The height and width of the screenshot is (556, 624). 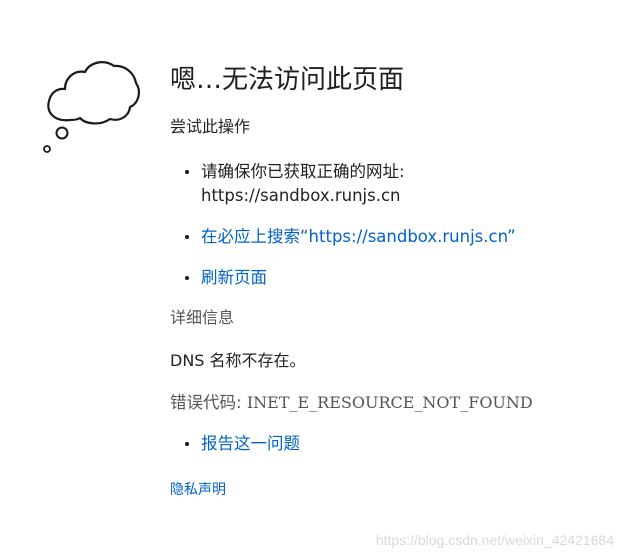 I want to click on list-item: 刷新页面, so click(x=390, y=278).